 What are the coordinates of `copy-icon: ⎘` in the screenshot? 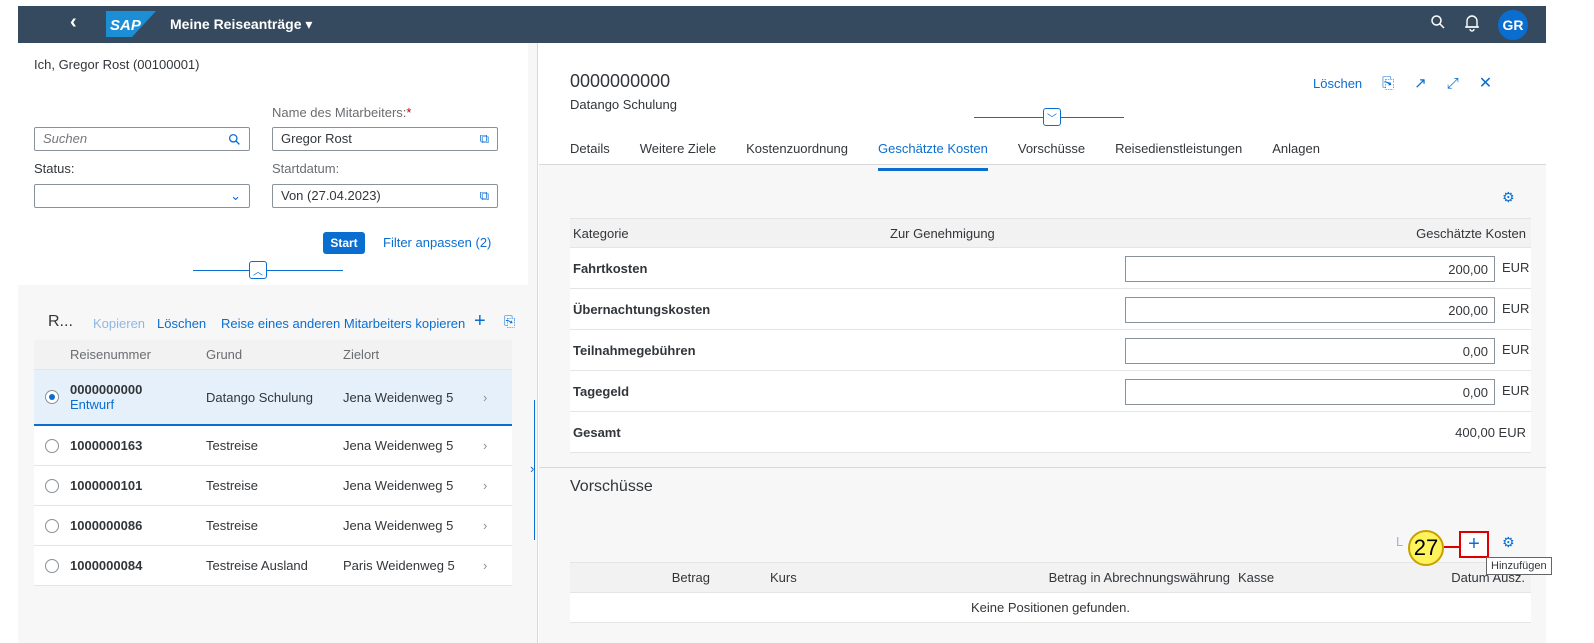 It's located at (1388, 83).